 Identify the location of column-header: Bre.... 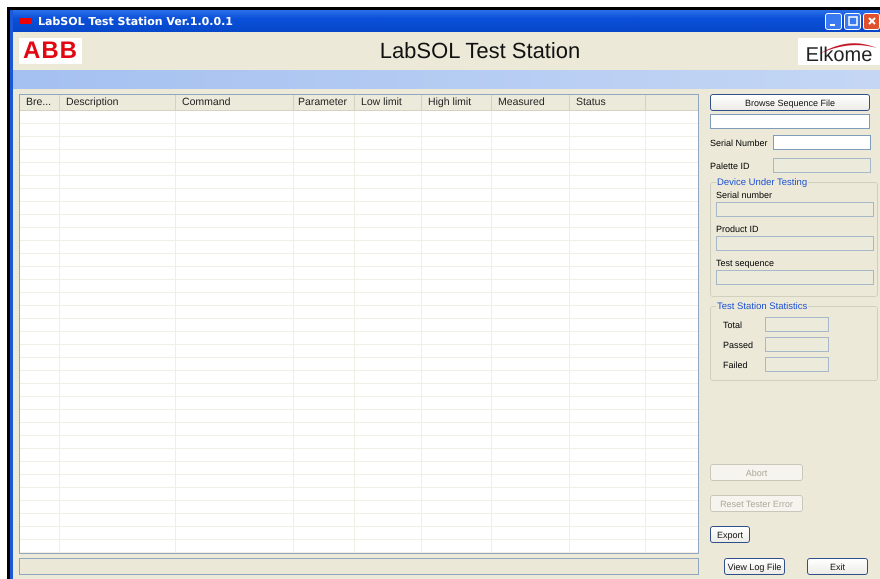
(40, 102).